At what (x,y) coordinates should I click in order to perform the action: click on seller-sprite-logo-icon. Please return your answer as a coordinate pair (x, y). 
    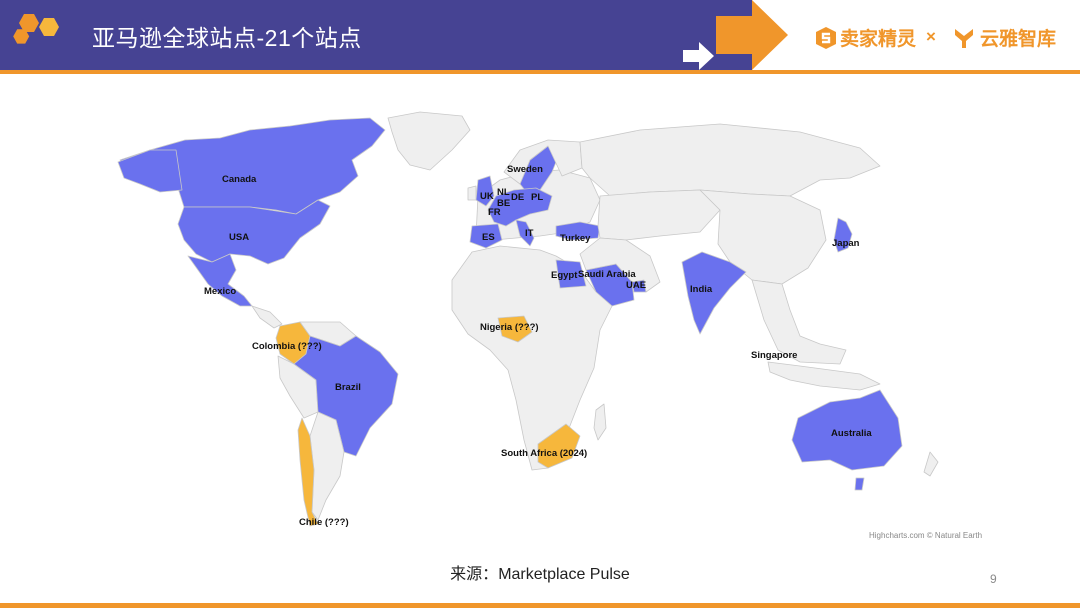
    Looking at the image, I should click on (826, 38).